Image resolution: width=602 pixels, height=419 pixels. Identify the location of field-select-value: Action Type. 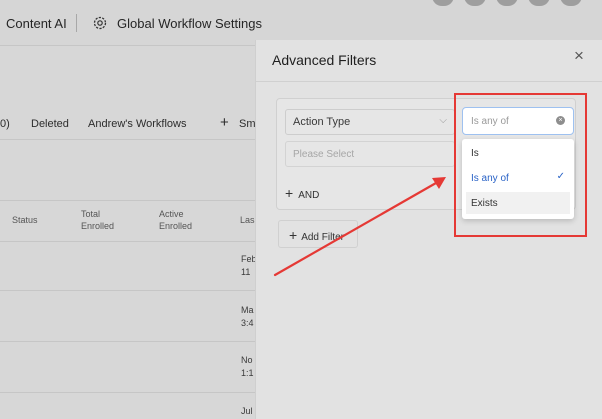
(322, 122).